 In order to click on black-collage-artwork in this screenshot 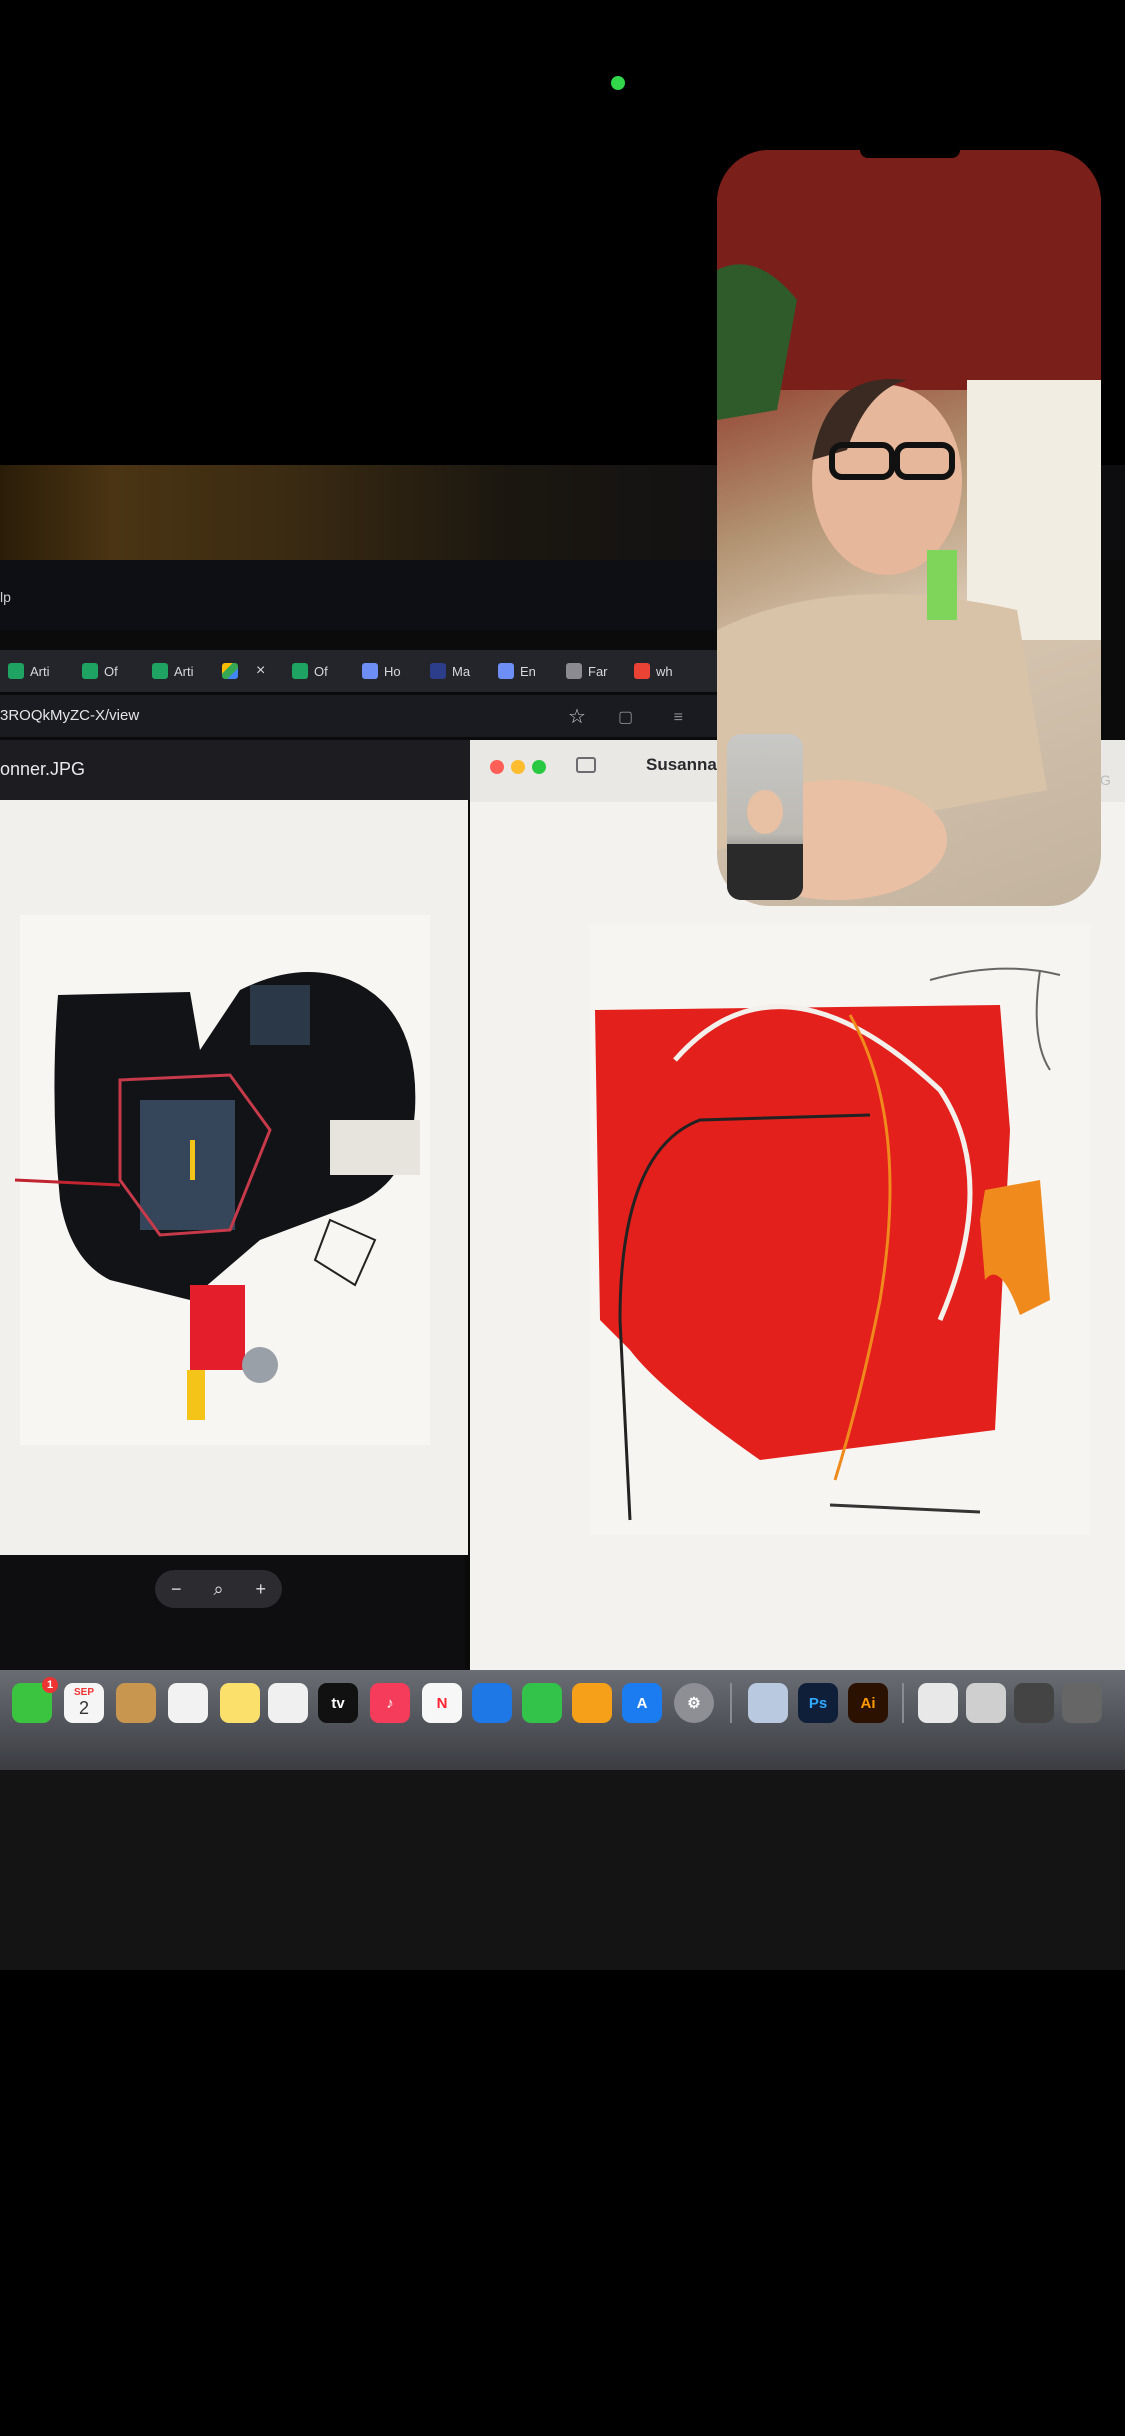, I will do `click(222, 1180)`.